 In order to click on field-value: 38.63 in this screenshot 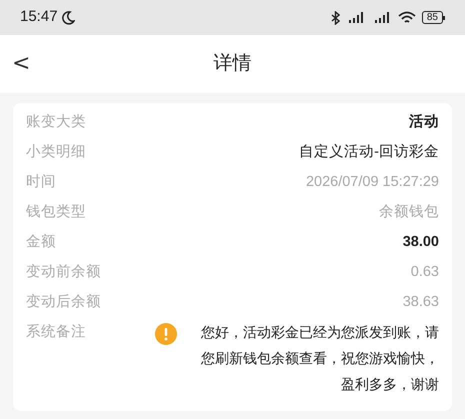, I will do `click(420, 302)`.